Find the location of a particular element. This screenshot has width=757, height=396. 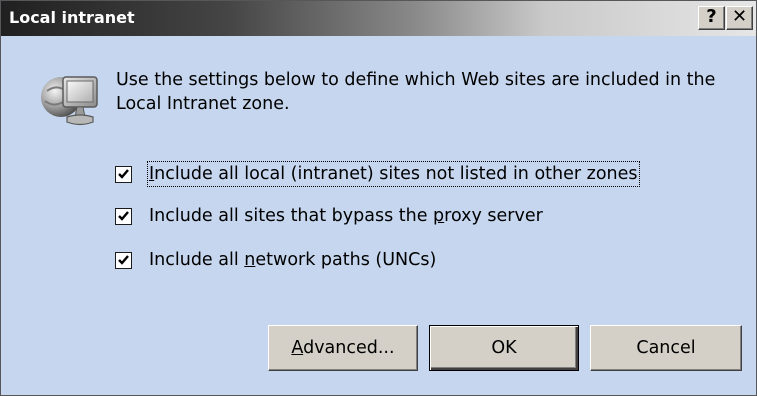

option-label-include-network-paths: Include all network paths (UNCs) is located at coordinates (293, 260).